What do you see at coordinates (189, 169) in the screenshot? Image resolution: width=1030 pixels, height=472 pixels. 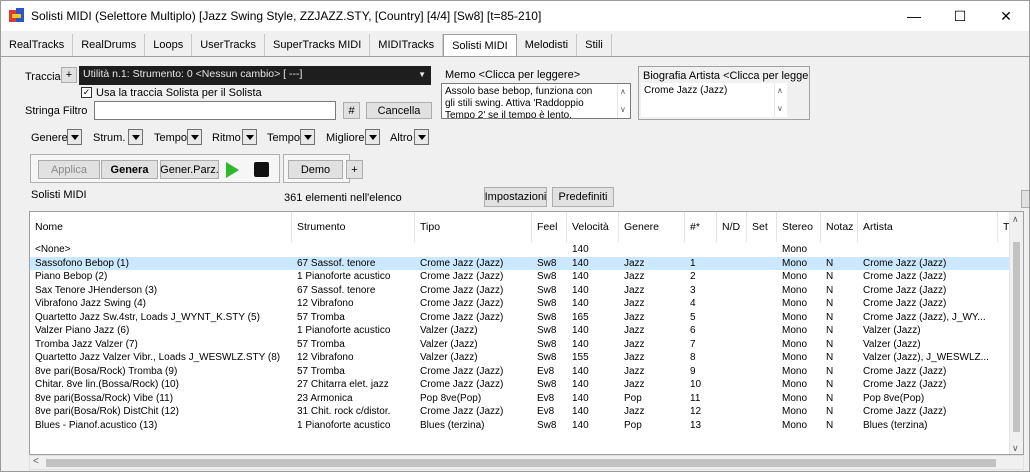 I see `partial-generate-button: Gener.Parz.` at bounding box center [189, 169].